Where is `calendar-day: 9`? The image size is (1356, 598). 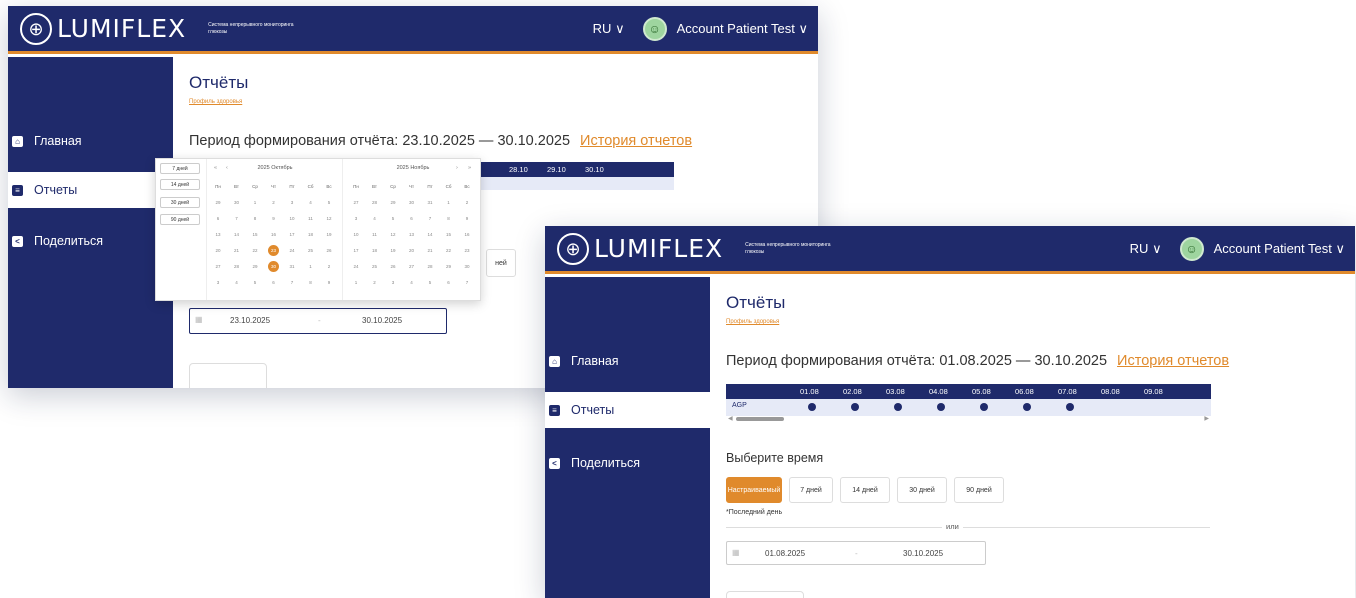 calendar-day: 9 is located at coordinates (467, 218).